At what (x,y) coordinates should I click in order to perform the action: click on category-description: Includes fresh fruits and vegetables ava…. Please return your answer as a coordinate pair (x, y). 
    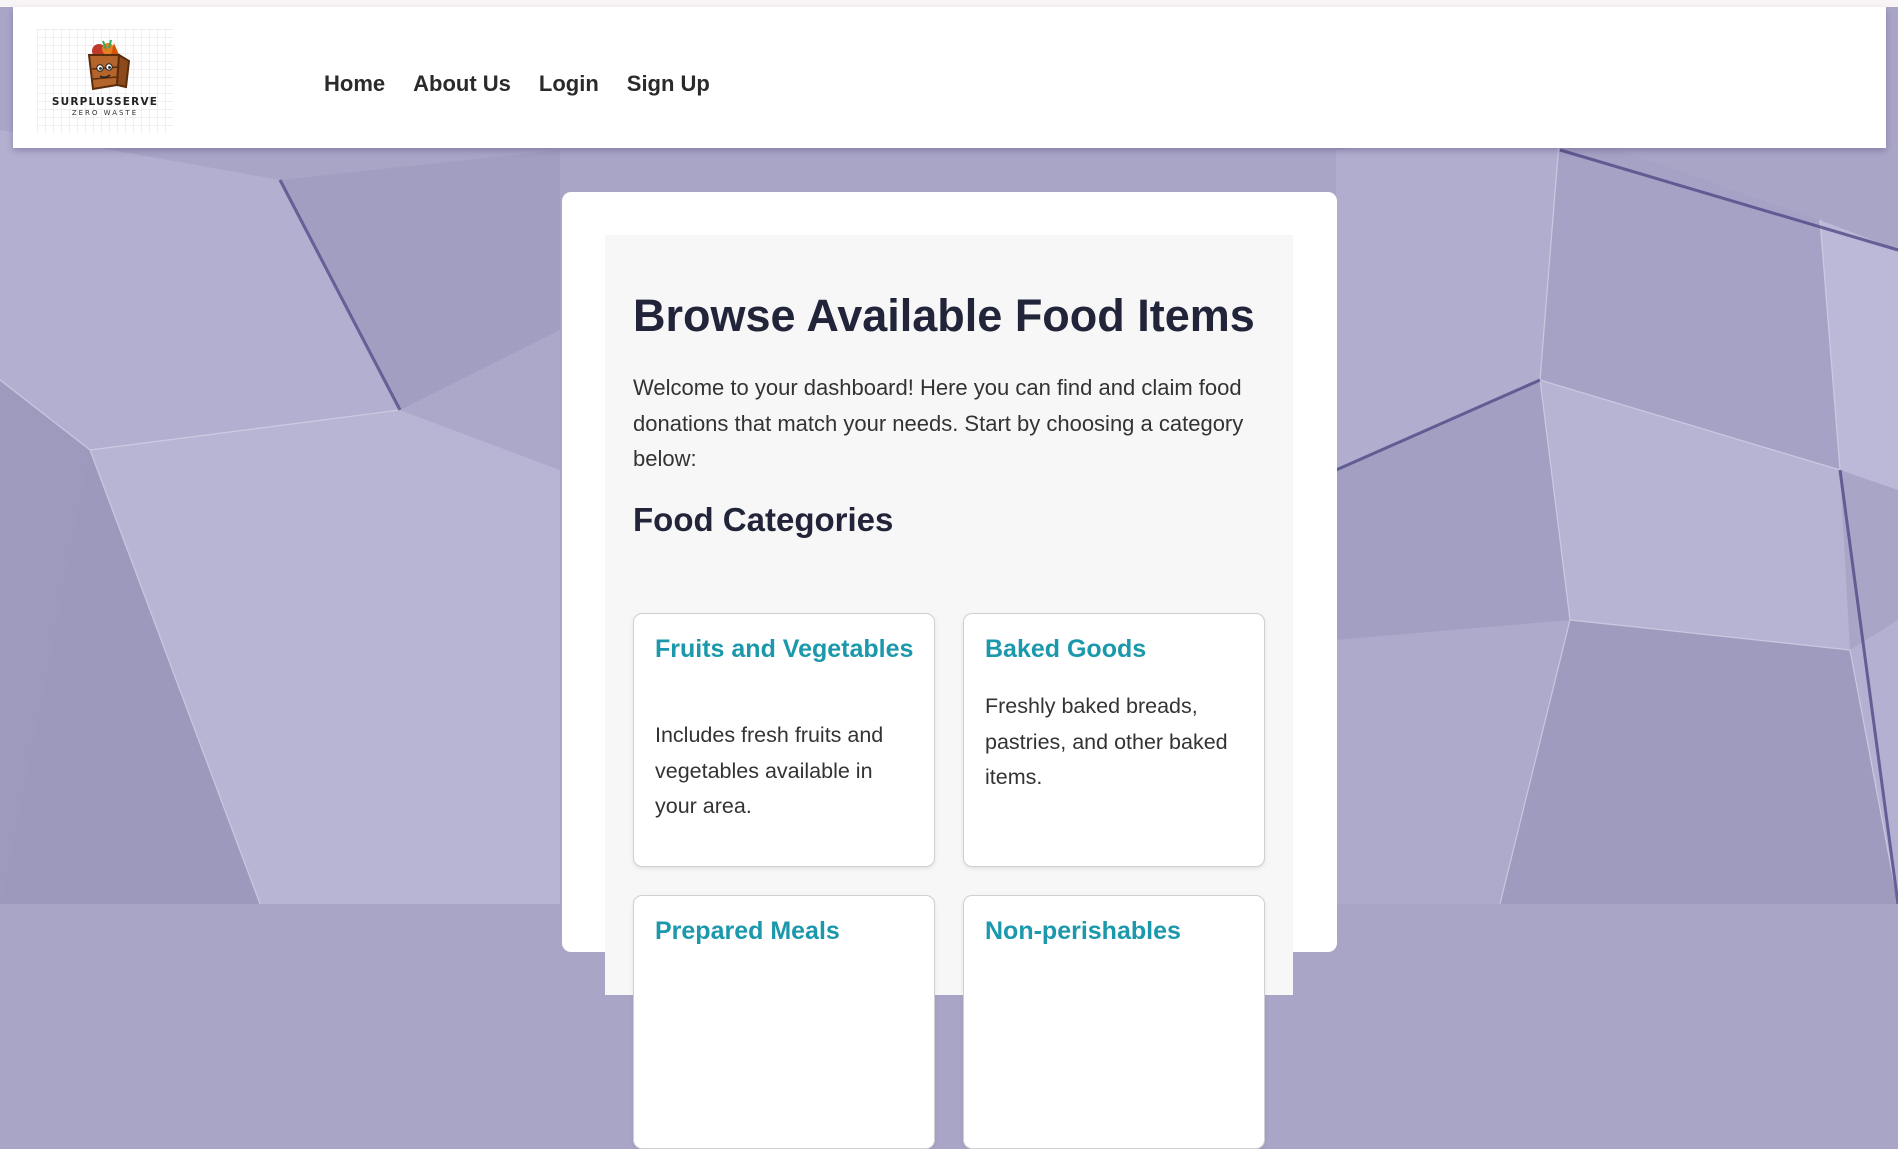
    Looking at the image, I should click on (769, 770).